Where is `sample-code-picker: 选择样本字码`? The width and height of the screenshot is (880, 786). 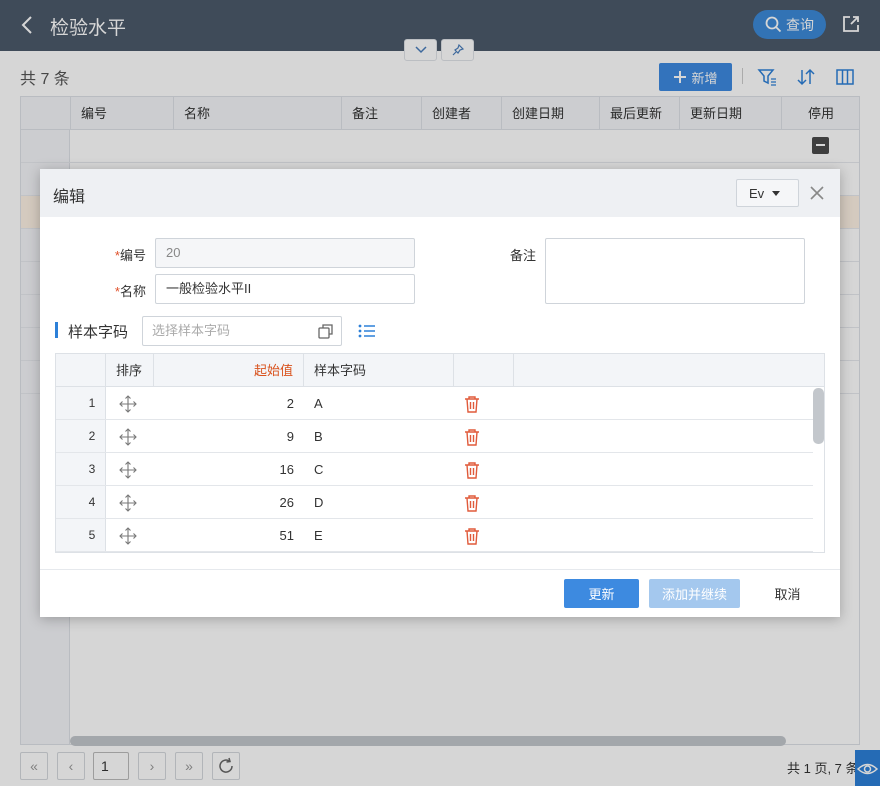 sample-code-picker: 选择样本字码 is located at coordinates (242, 331).